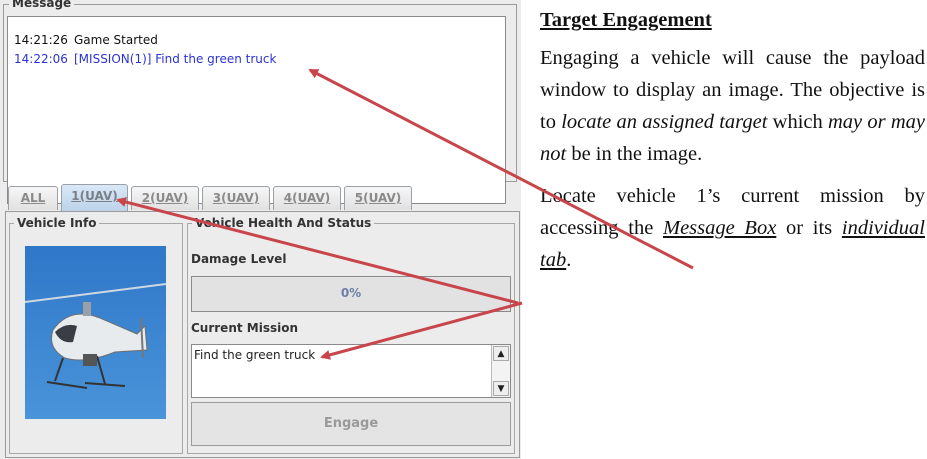  What do you see at coordinates (569, 260) in the screenshot?
I see `p2-text-c: .` at bounding box center [569, 260].